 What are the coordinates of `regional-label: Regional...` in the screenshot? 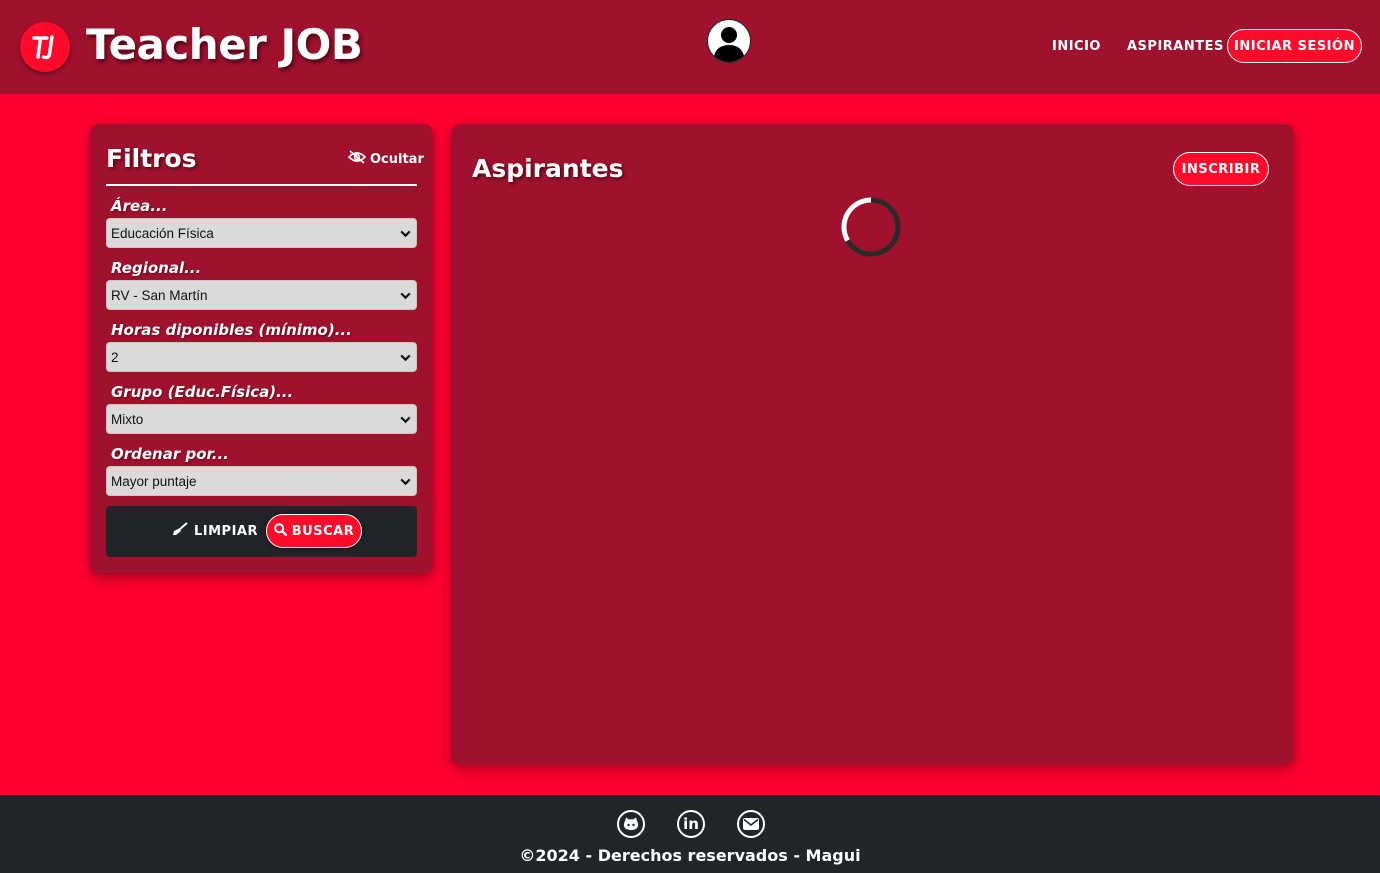 It's located at (156, 268).